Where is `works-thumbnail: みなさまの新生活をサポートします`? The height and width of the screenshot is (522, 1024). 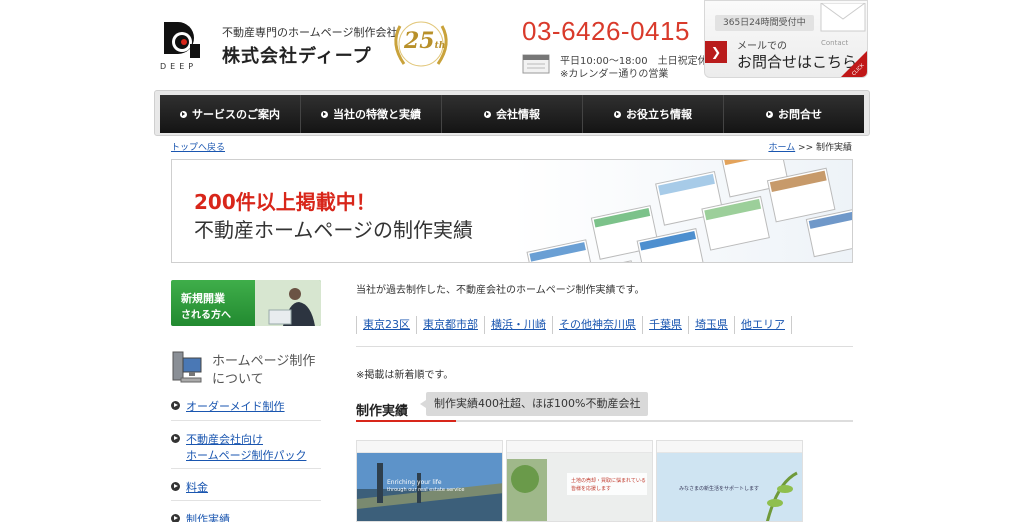
works-thumbnail: みなさまの新生活をサポートします is located at coordinates (729, 481).